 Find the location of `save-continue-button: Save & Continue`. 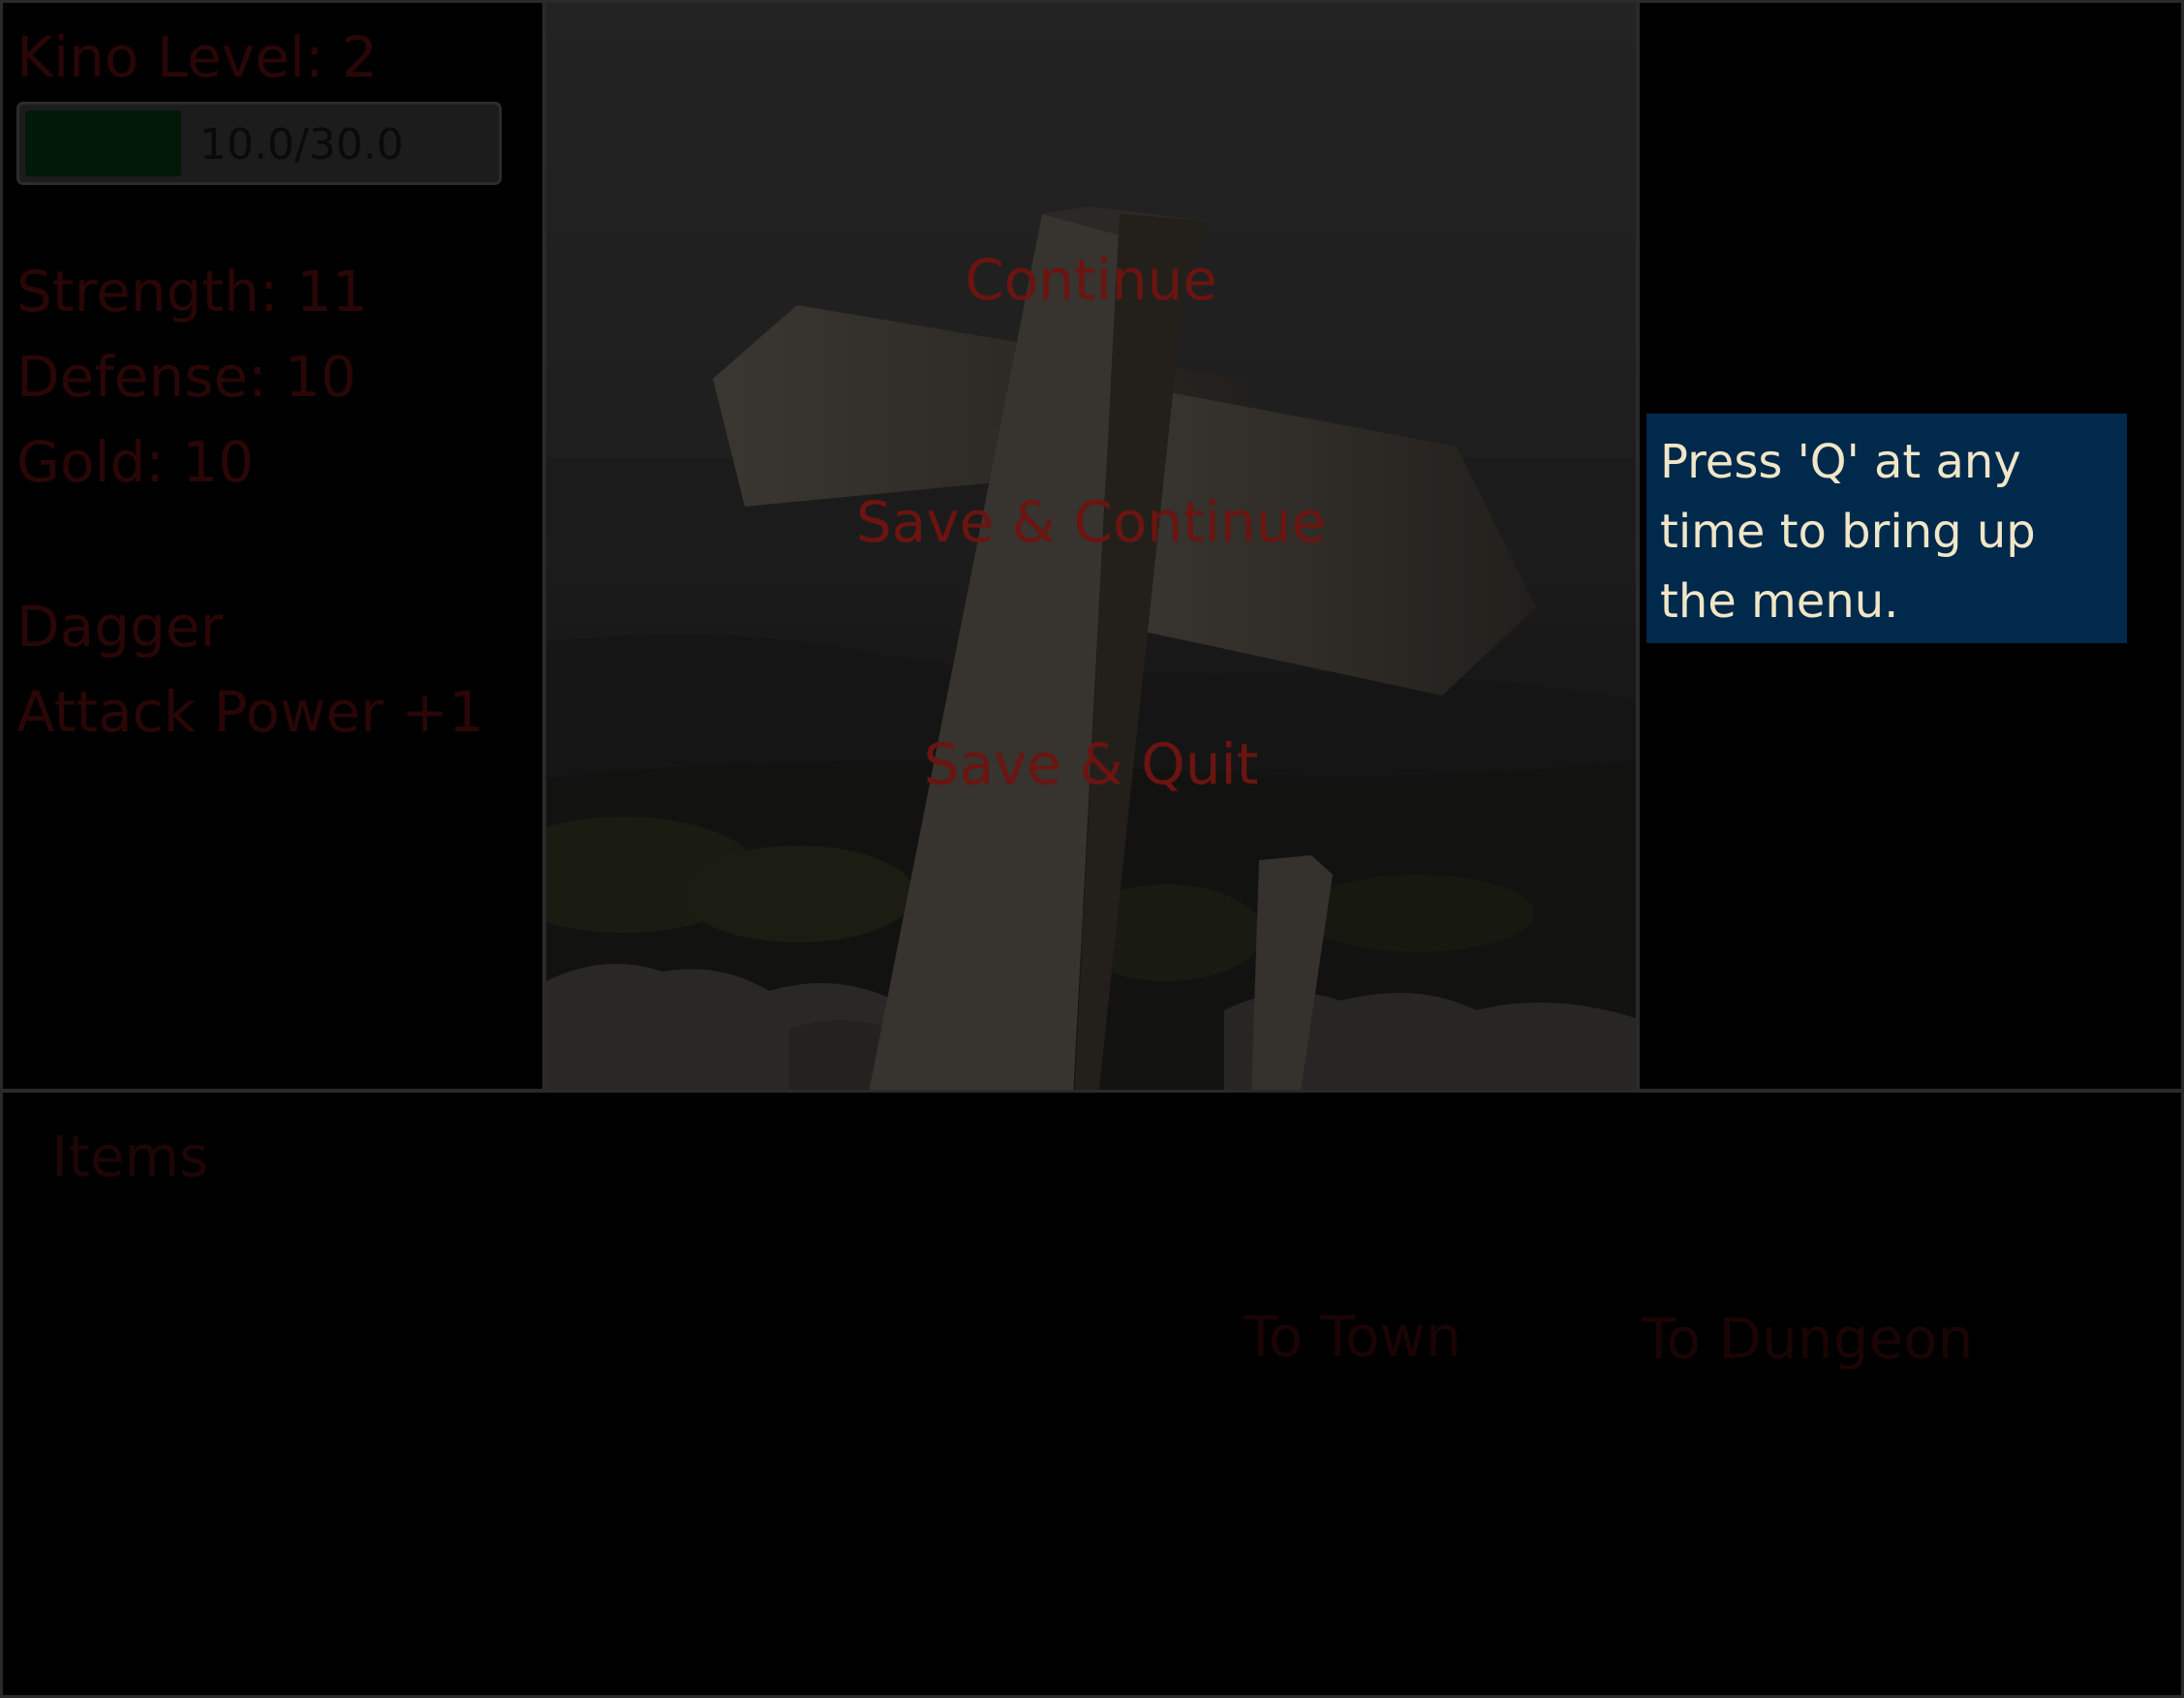

save-continue-button: Save & Continue is located at coordinates (1091, 522).